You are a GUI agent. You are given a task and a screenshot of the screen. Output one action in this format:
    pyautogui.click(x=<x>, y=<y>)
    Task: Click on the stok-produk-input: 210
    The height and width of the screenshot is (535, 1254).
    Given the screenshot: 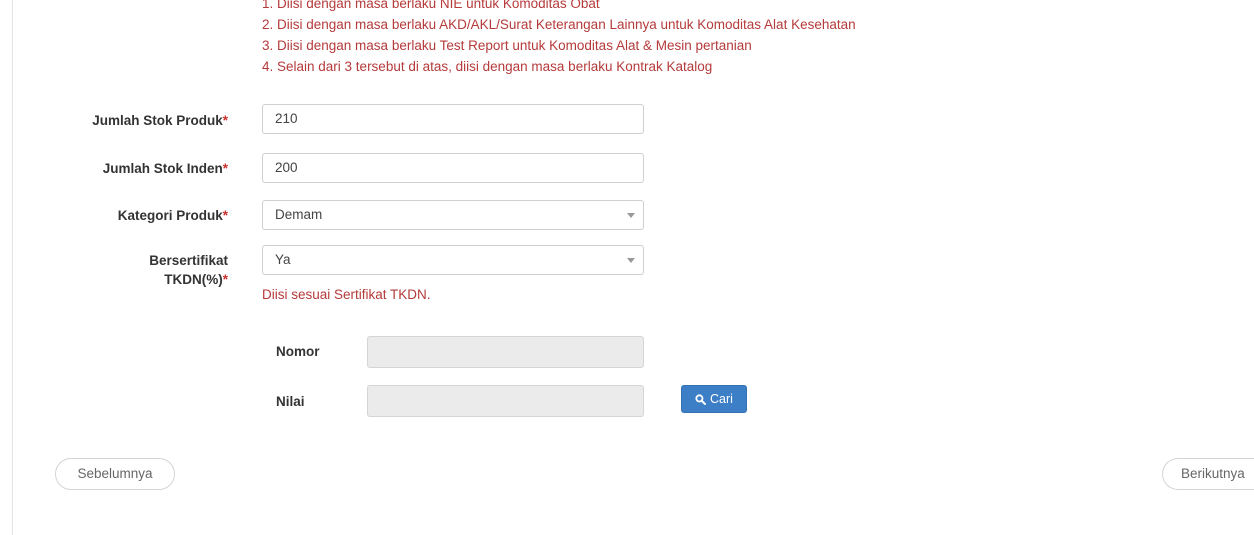 What is the action you would take?
    pyautogui.click(x=453, y=119)
    